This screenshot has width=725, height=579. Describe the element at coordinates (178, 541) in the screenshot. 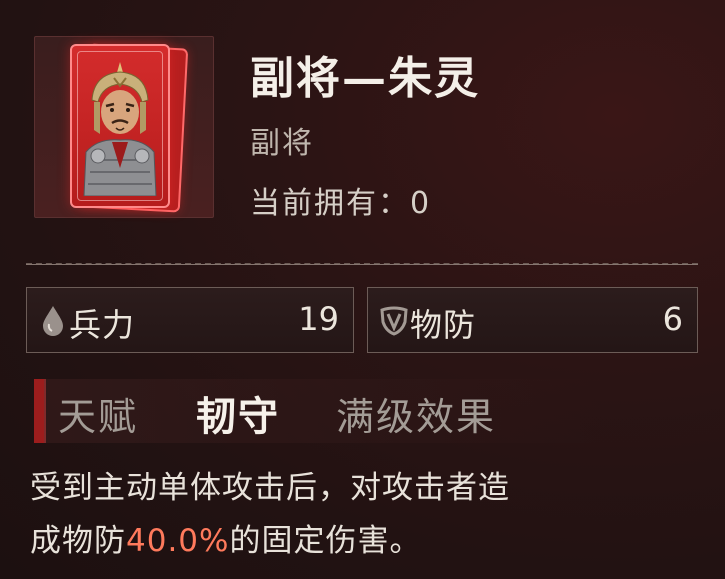

I see `description-highlight-value: 40.0%` at that location.